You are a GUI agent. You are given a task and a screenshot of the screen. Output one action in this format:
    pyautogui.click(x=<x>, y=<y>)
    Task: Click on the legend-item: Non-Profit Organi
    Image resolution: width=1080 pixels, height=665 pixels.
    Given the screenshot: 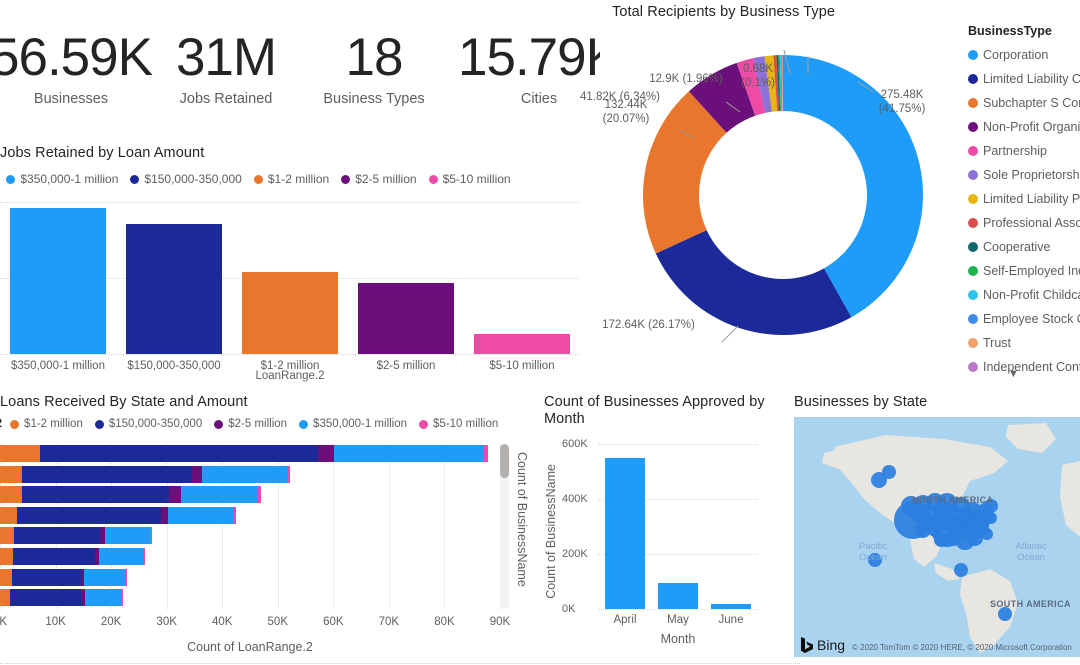 What is the action you would take?
    pyautogui.click(x=1024, y=127)
    